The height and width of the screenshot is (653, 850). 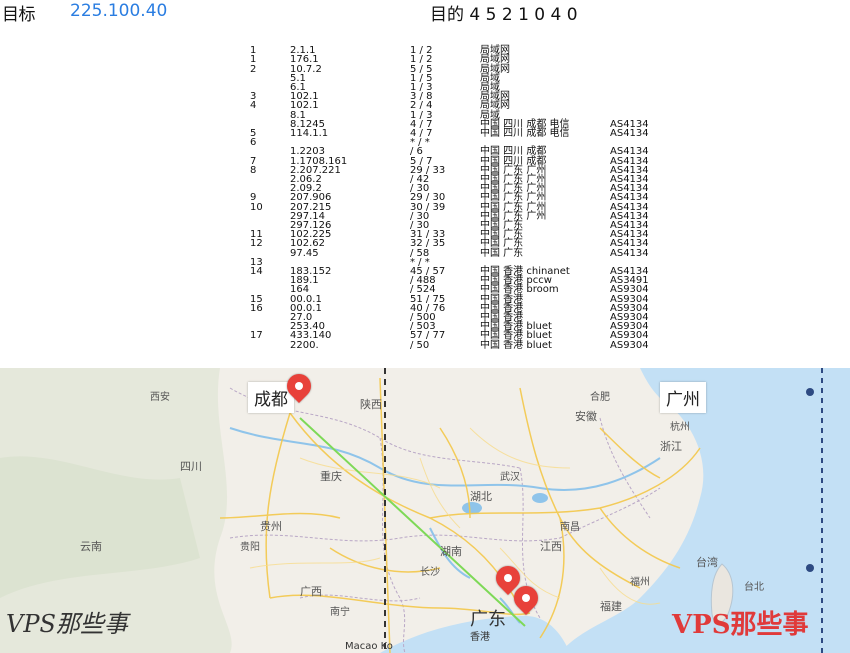 I want to click on region-hubei: 湖北, so click(x=481, y=496).